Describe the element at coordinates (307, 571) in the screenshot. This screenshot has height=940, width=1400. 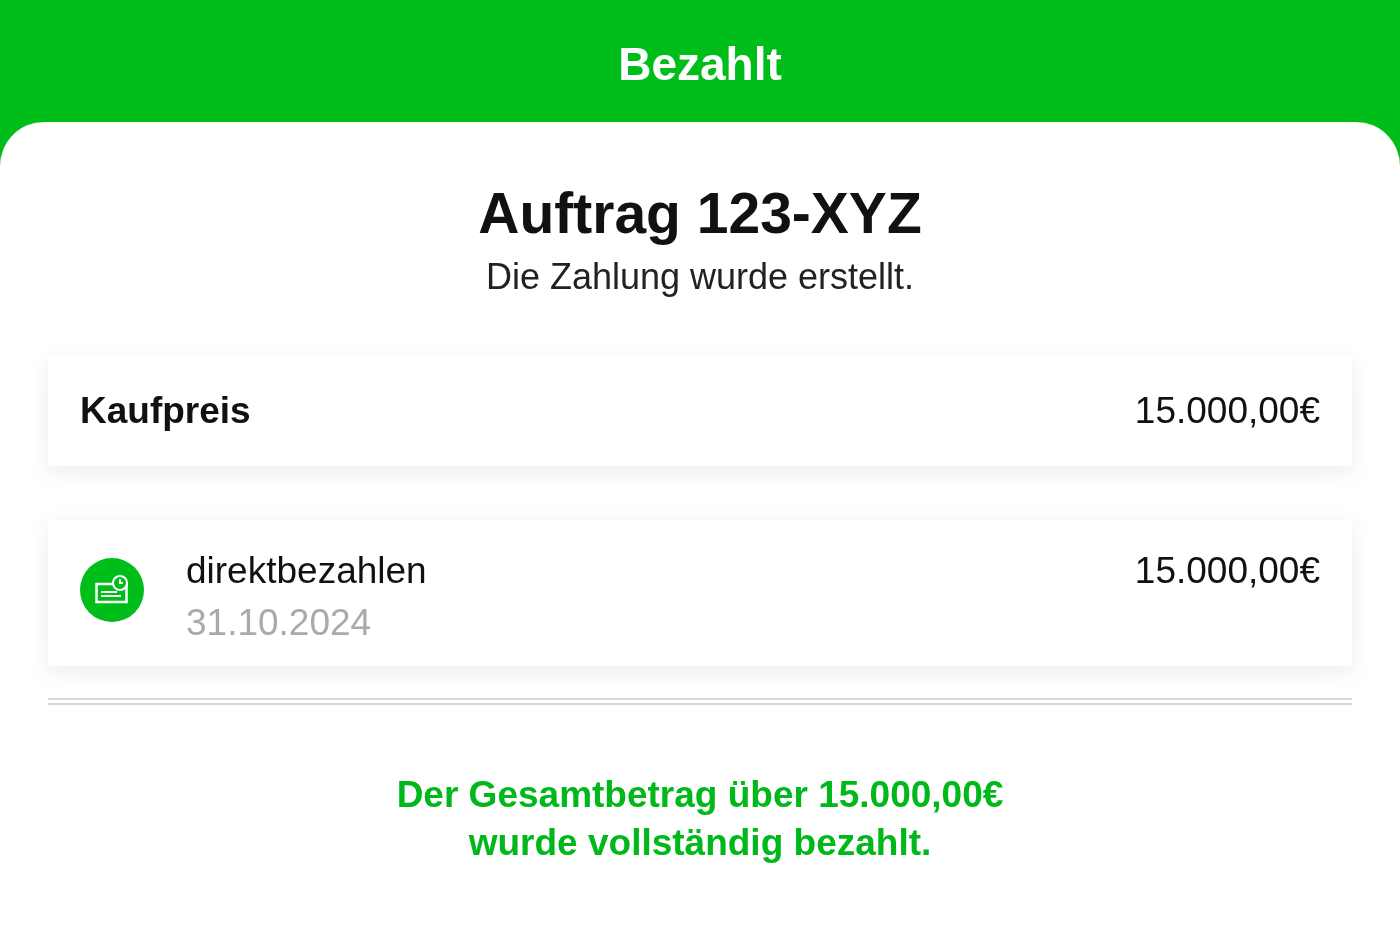
I see `payment-method: direktbezahlen` at that location.